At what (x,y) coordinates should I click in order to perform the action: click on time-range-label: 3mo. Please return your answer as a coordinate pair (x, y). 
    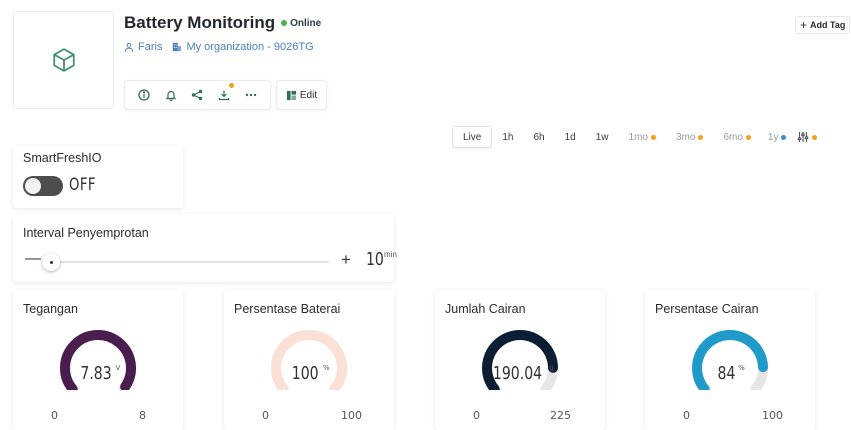
    Looking at the image, I should click on (685, 137).